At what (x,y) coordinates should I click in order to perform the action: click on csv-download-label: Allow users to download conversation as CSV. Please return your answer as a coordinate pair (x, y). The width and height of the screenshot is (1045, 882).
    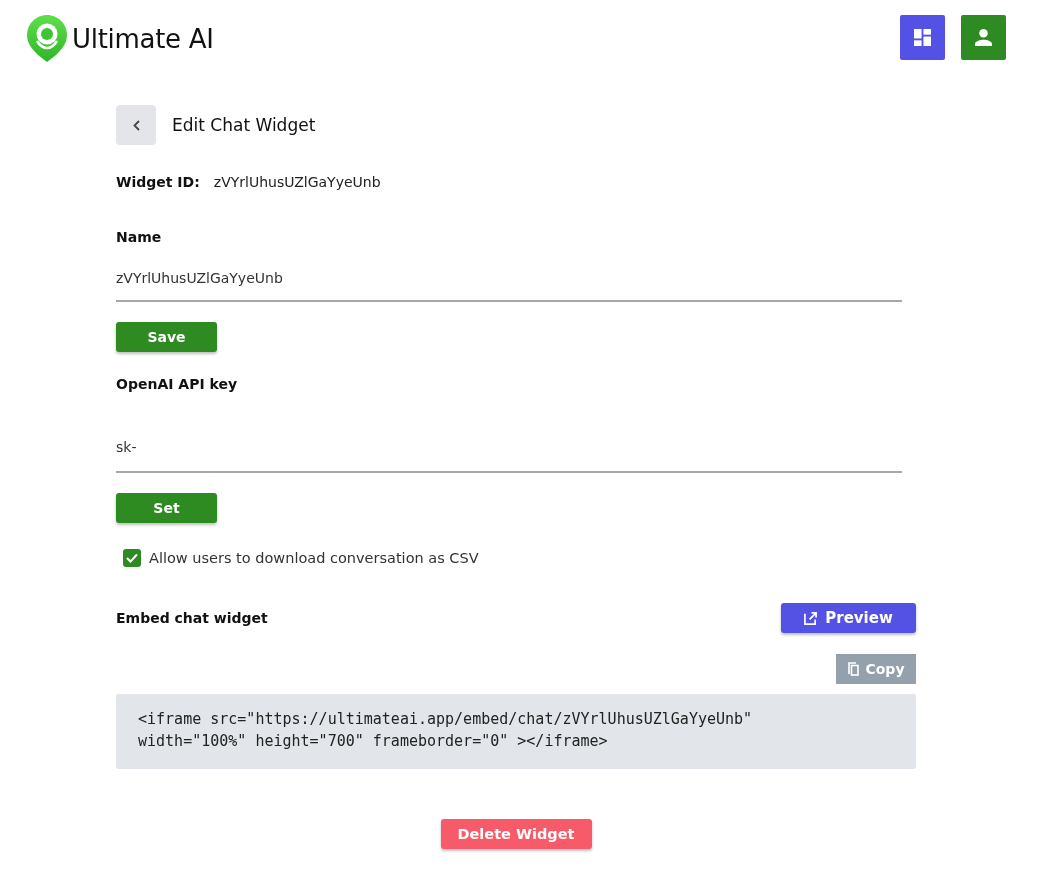
    Looking at the image, I should click on (314, 558).